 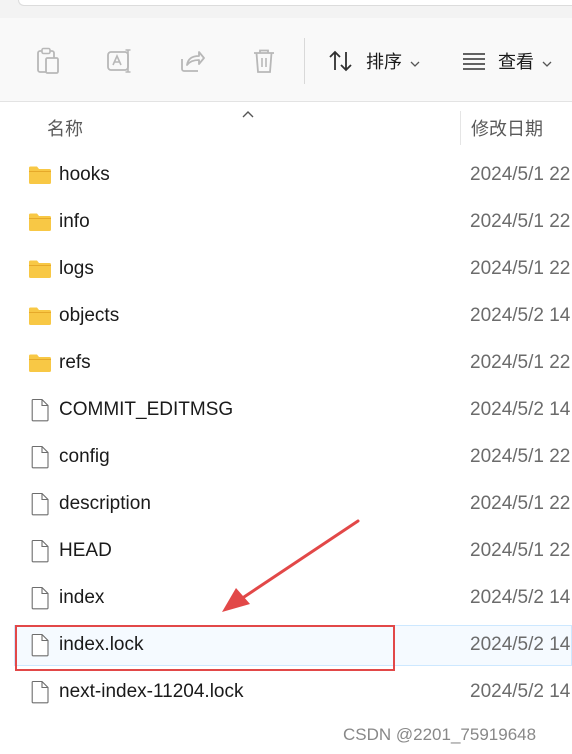 What do you see at coordinates (286, 175) in the screenshot?
I see `file-row: hooks 2024/5/1 22` at bounding box center [286, 175].